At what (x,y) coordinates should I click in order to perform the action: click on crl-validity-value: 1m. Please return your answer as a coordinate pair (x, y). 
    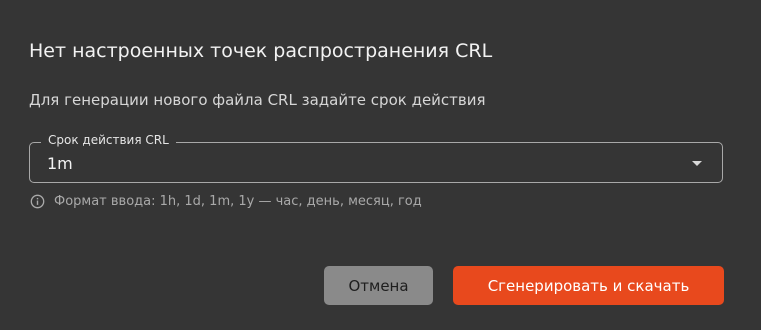
    Looking at the image, I should click on (60, 163).